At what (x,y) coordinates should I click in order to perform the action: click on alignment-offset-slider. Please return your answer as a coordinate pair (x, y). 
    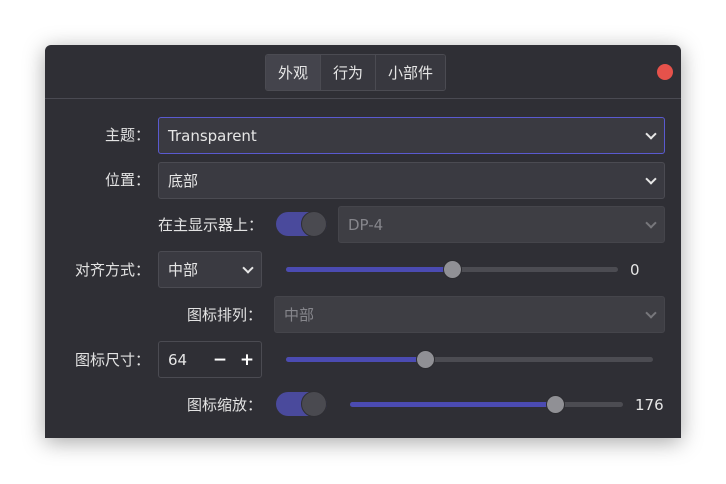
    Looking at the image, I should click on (452, 269).